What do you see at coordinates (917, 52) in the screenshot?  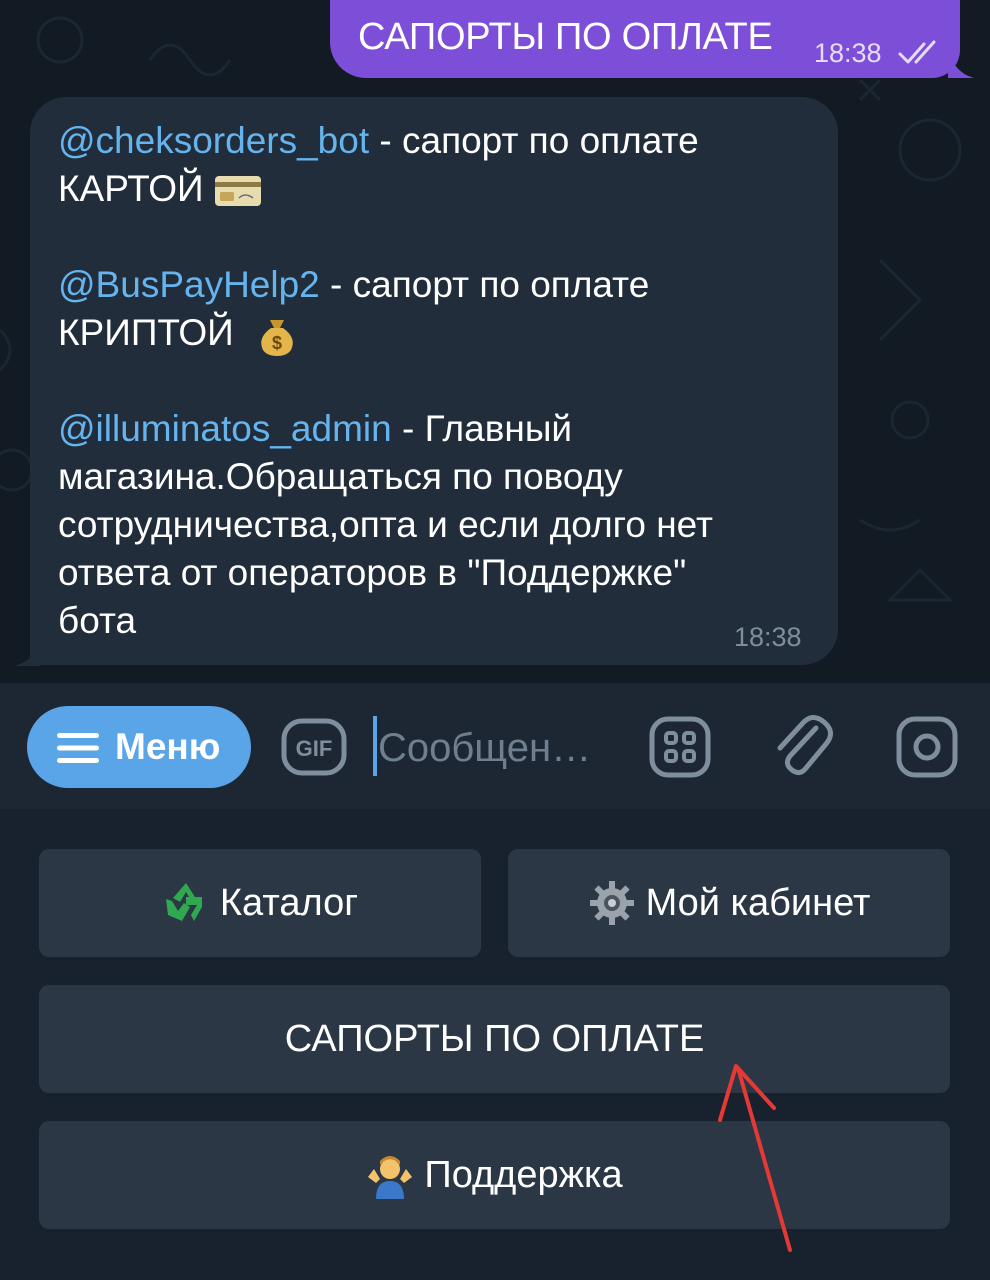 I see `double-check-icon` at bounding box center [917, 52].